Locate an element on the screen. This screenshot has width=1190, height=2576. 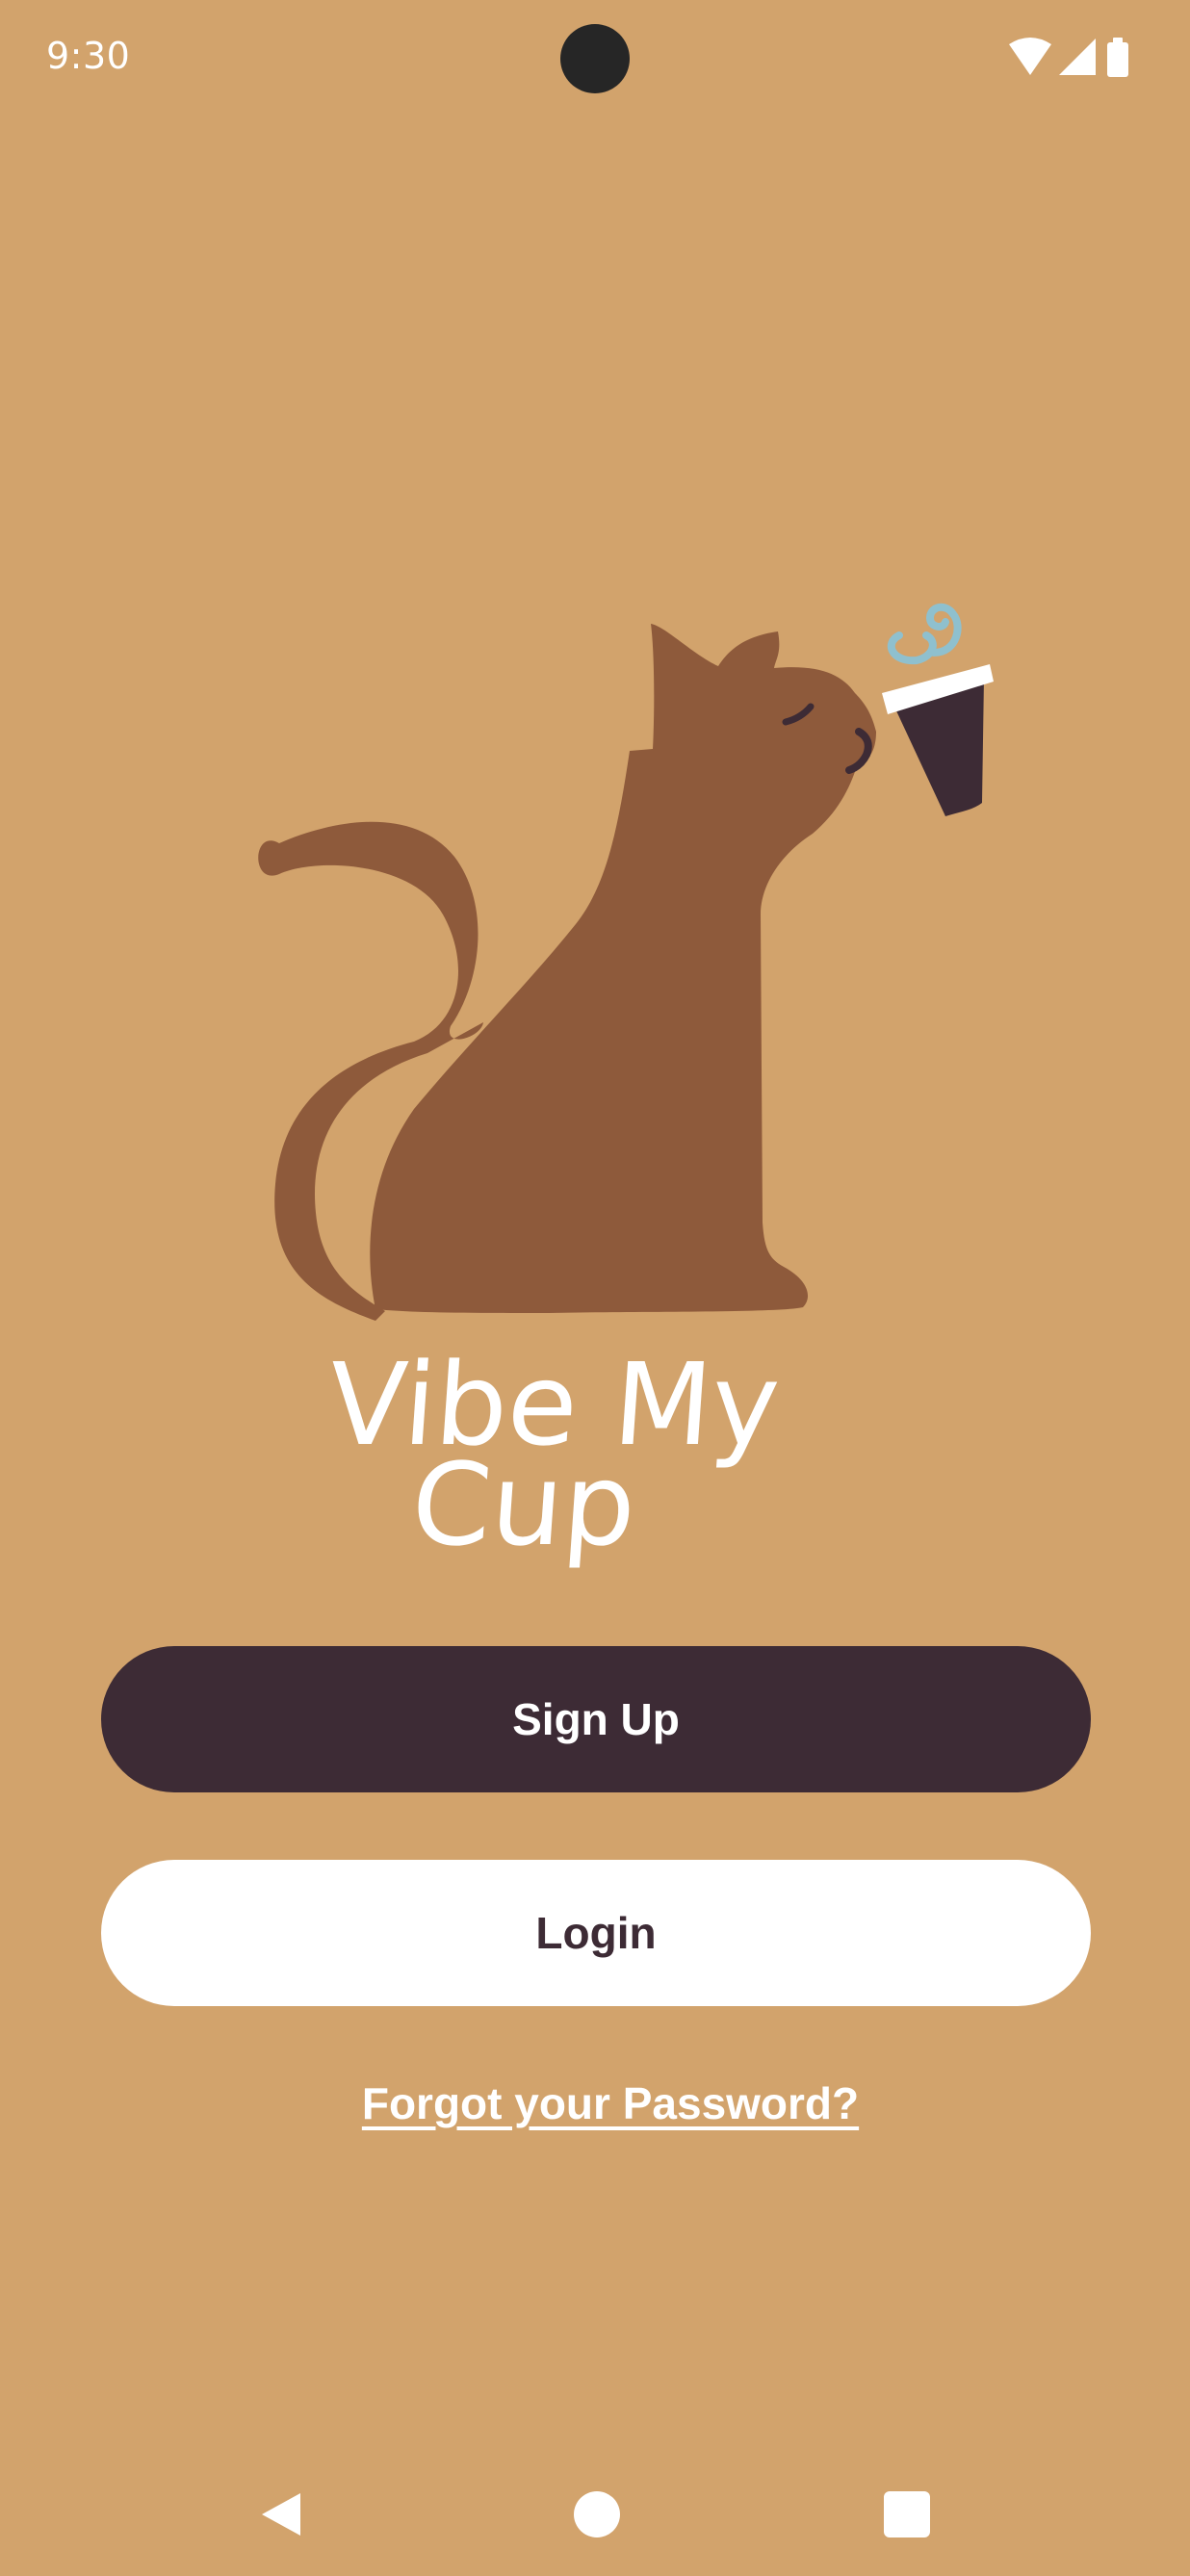
recents-button is located at coordinates (907, 2514).